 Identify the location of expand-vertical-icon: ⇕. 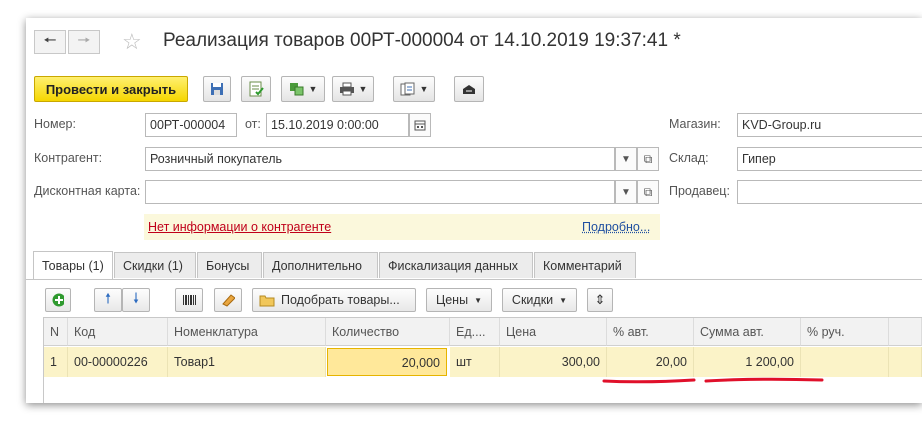
(600, 299).